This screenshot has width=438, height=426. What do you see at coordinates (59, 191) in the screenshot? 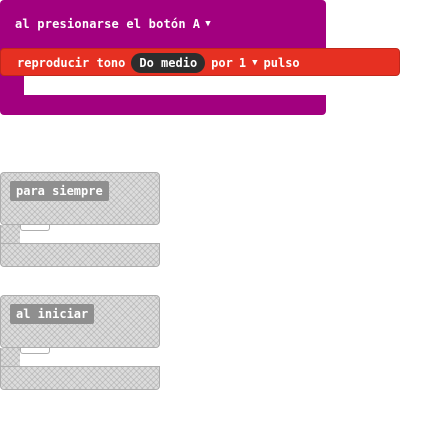
I see `forever-label: para siempre` at bounding box center [59, 191].